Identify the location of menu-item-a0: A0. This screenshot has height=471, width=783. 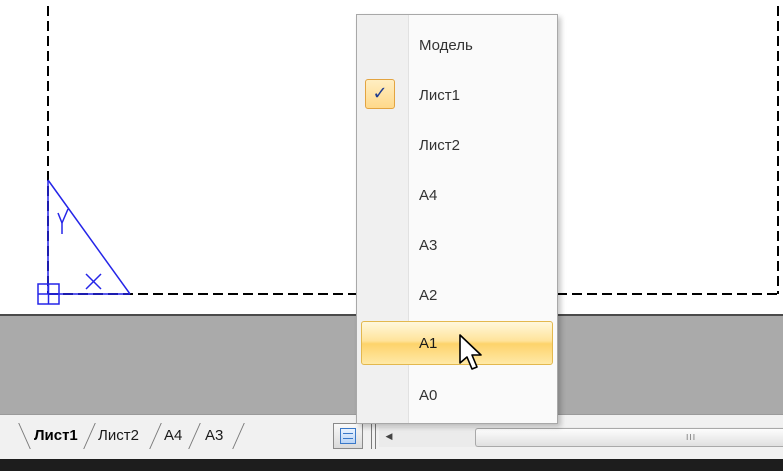
(457, 396).